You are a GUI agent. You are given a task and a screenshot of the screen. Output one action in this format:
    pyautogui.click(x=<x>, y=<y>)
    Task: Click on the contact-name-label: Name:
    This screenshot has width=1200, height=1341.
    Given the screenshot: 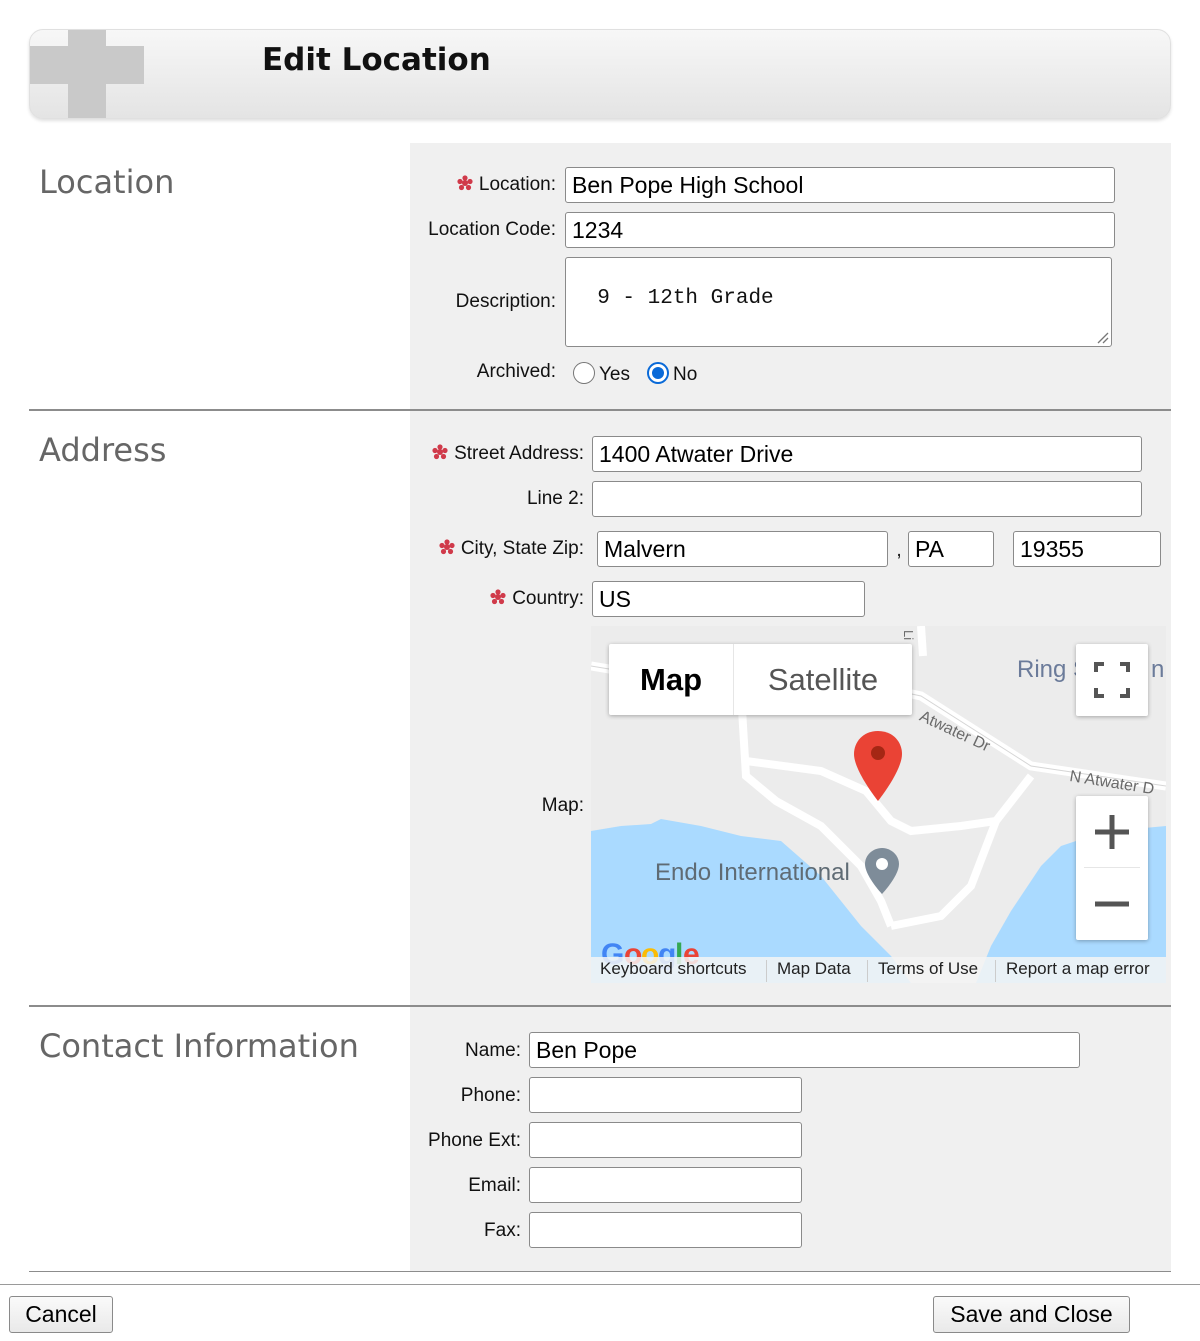 What is the action you would take?
    pyautogui.click(x=493, y=1050)
    